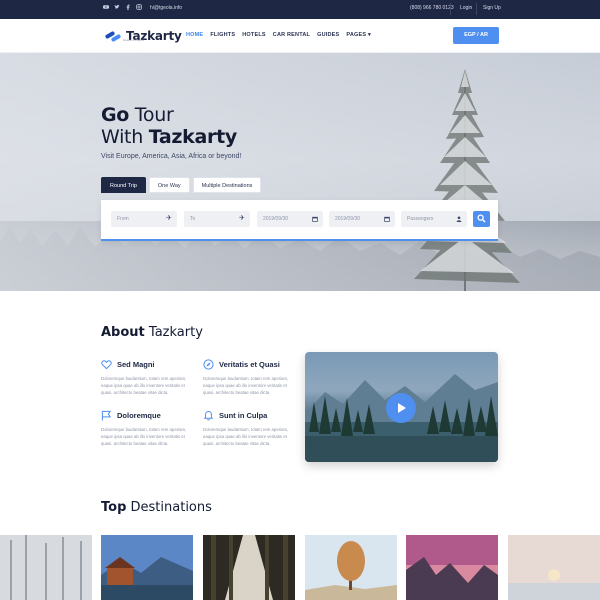 This screenshot has width=600, height=600. What do you see at coordinates (328, 35) in the screenshot?
I see `nav-item-guides: GUIDES` at bounding box center [328, 35].